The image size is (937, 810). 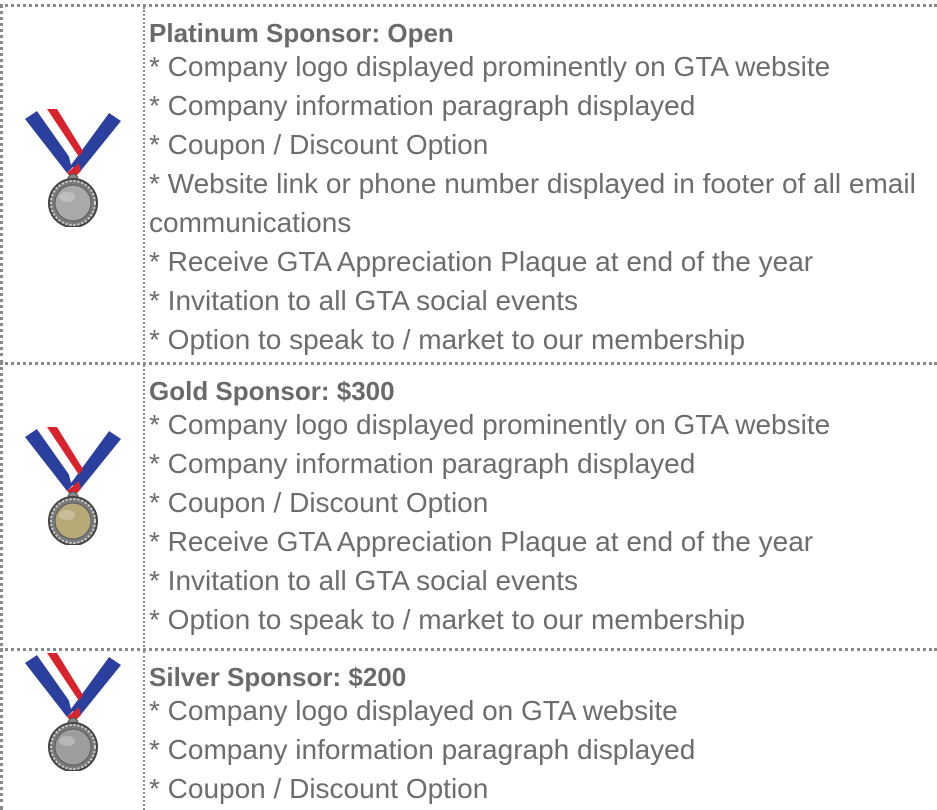 What do you see at coordinates (272, 391) in the screenshot?
I see `tier-title: Gold Sponsor: $300` at bounding box center [272, 391].